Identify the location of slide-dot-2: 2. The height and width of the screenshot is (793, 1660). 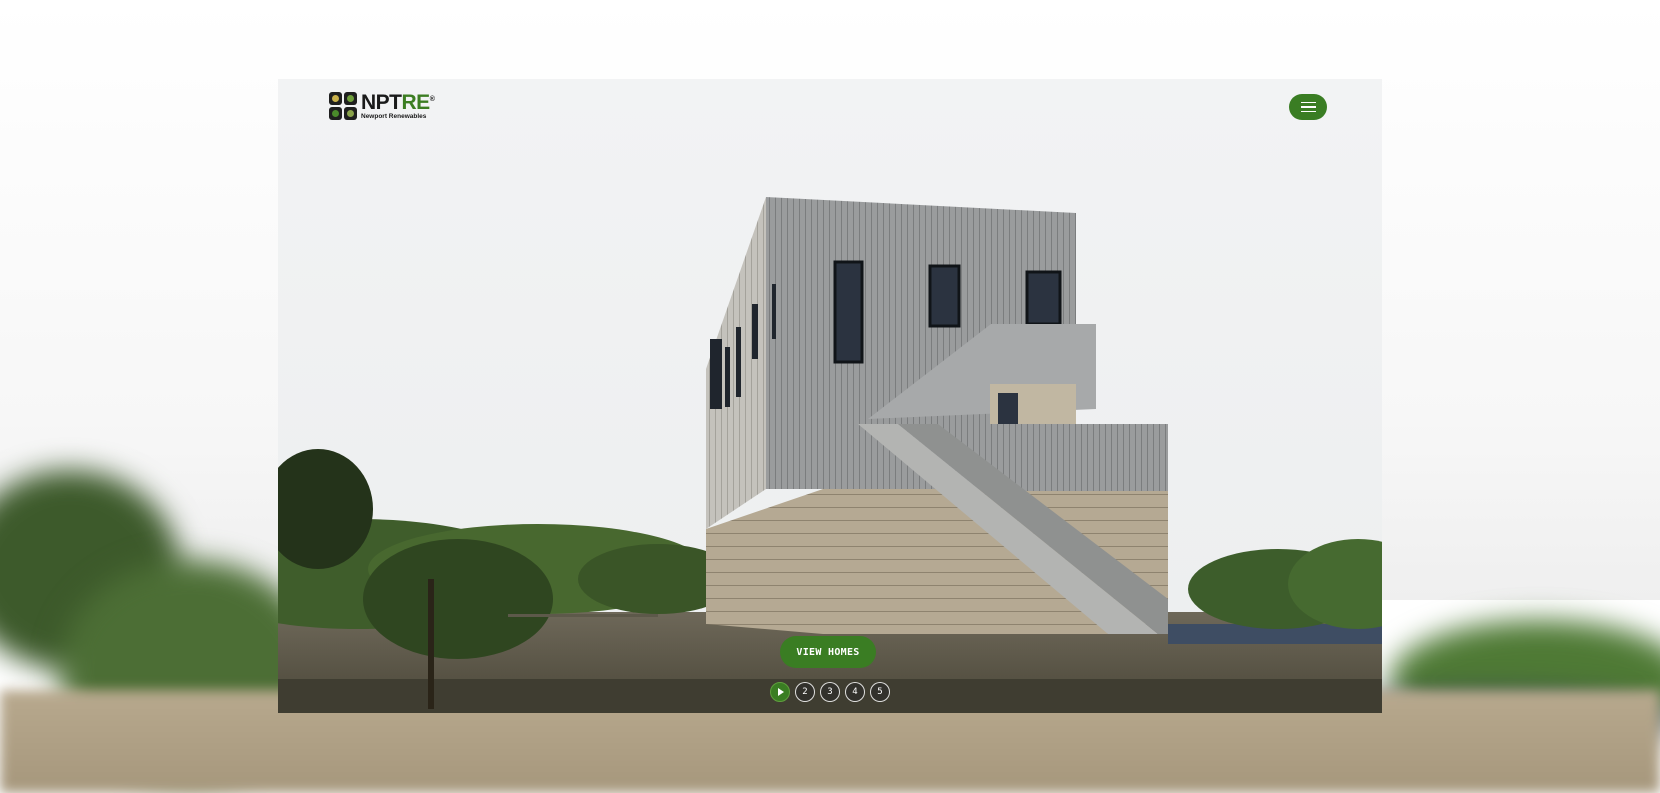
(805, 692).